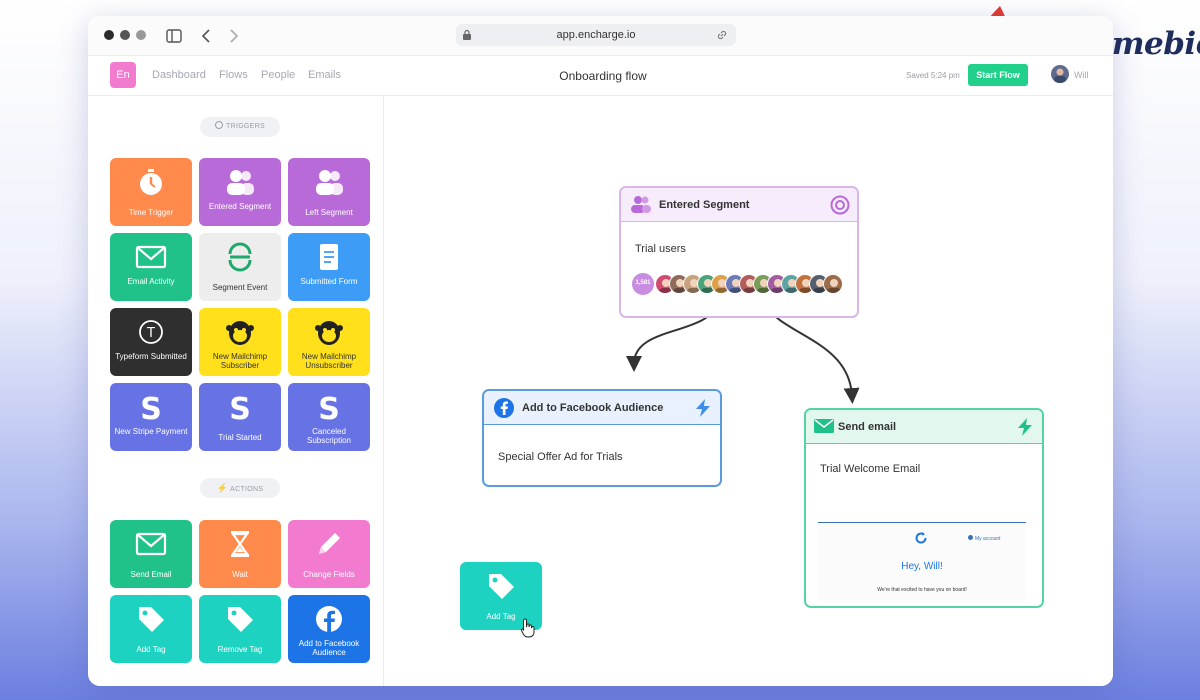 The image size is (1200, 700). Describe the element at coordinates (921, 538) in the screenshot. I see `refresh-icon` at that location.